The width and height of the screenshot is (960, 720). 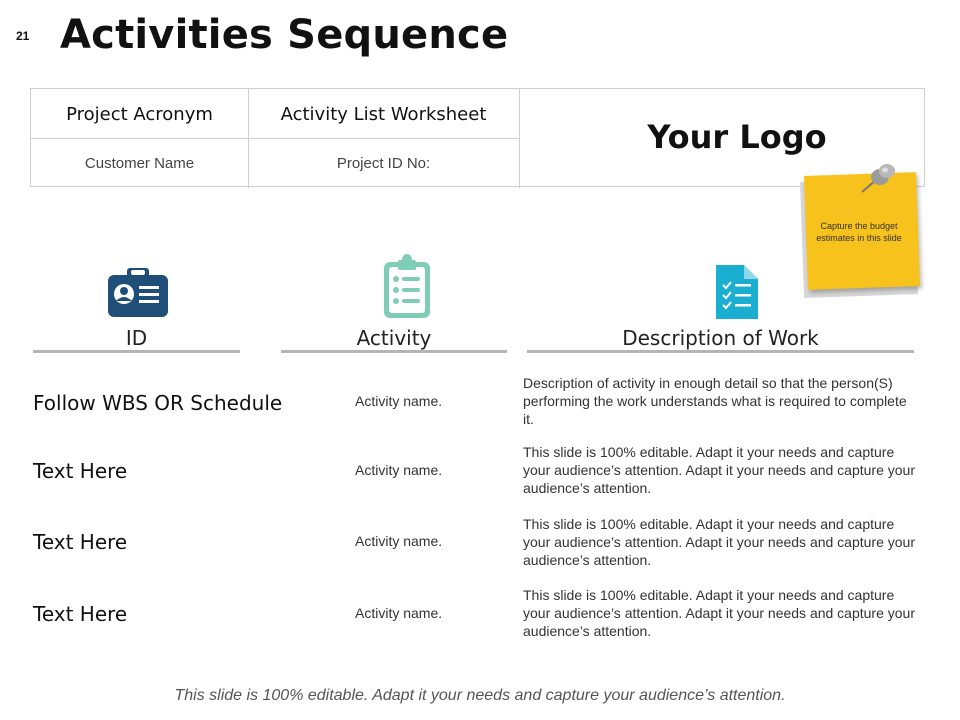 What do you see at coordinates (284, 35) in the screenshot?
I see `page-title: Activities Sequence` at bounding box center [284, 35].